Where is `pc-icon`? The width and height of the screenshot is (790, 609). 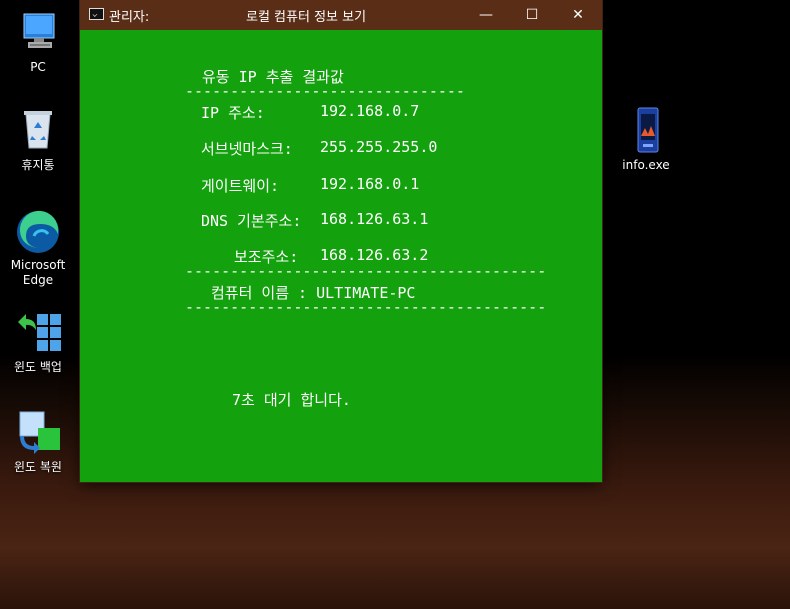
pc-icon is located at coordinates (38, 32).